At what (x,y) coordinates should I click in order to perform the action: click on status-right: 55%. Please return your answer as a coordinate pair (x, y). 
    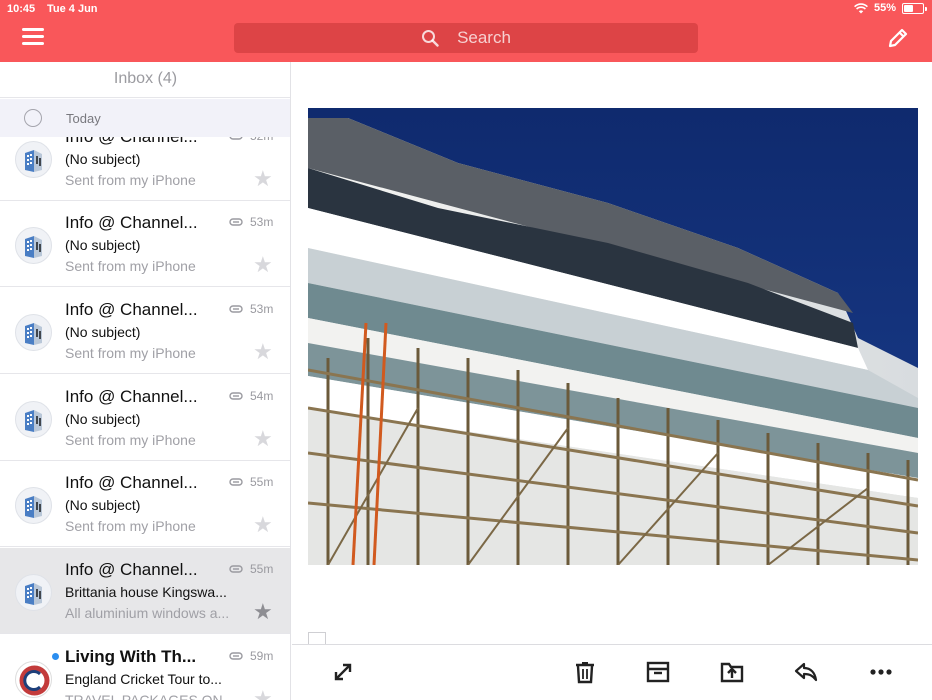
    Looking at the image, I should click on (890, 8).